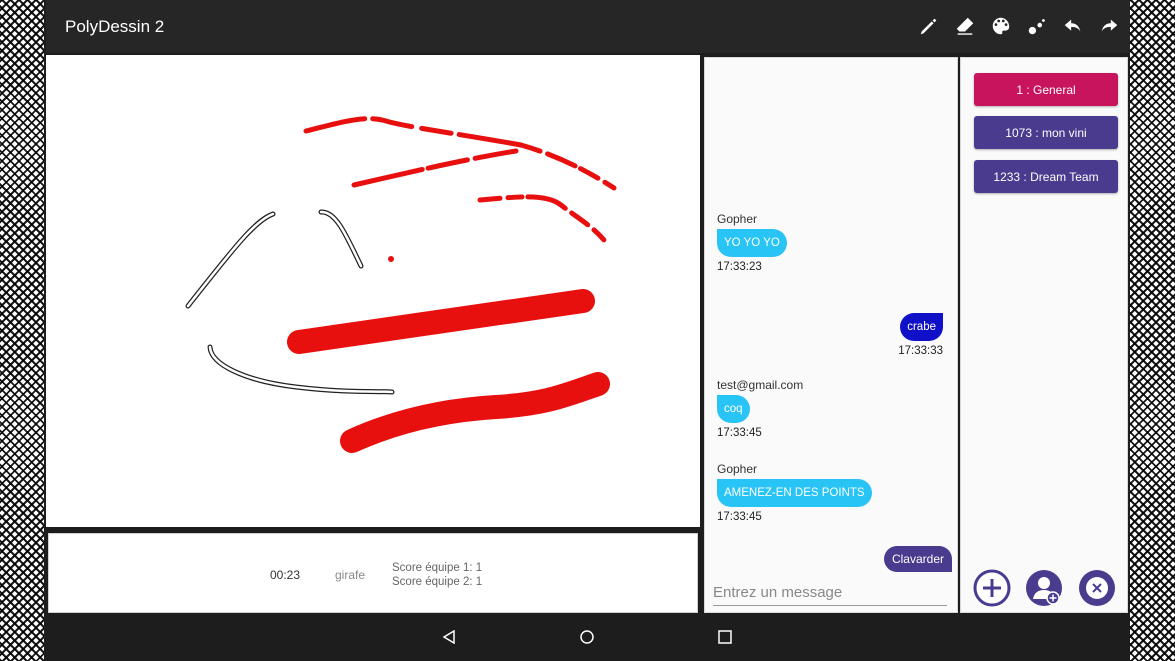  I want to click on thick-stroke, so click(441, 321).